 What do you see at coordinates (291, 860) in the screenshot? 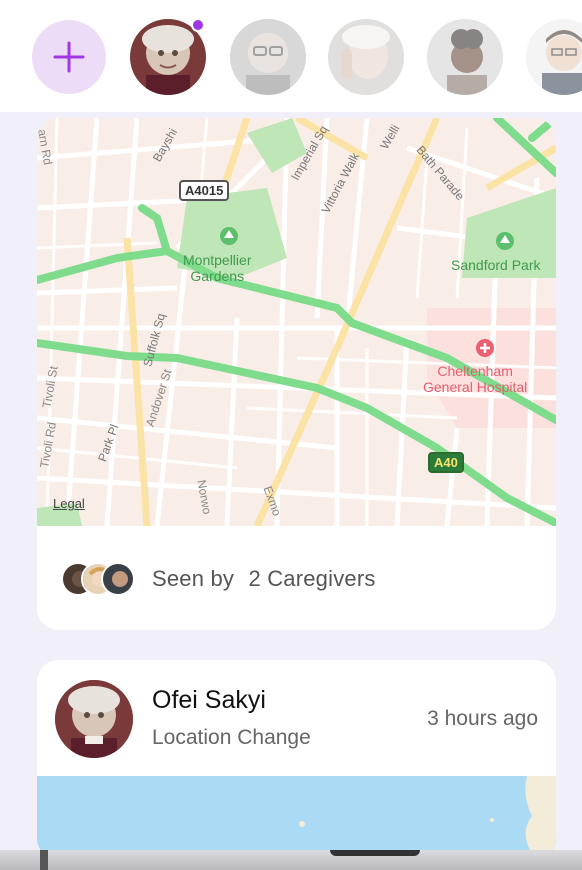
I see `device-bottom-edge` at bounding box center [291, 860].